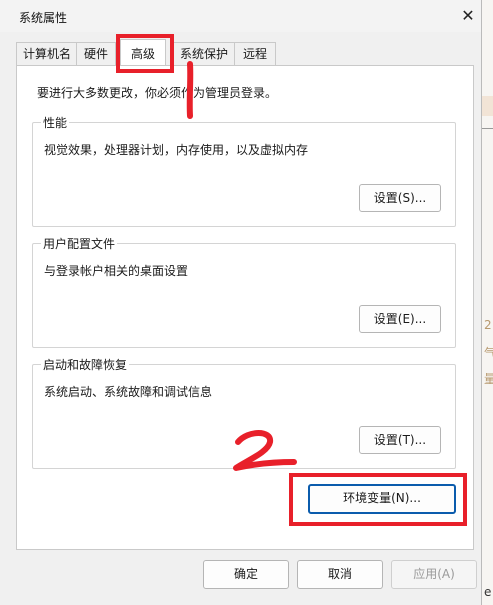 Image resolution: width=493 pixels, height=605 pixels. Describe the element at coordinates (434, 574) in the screenshot. I see `apply-button: 应用(A)` at that location.